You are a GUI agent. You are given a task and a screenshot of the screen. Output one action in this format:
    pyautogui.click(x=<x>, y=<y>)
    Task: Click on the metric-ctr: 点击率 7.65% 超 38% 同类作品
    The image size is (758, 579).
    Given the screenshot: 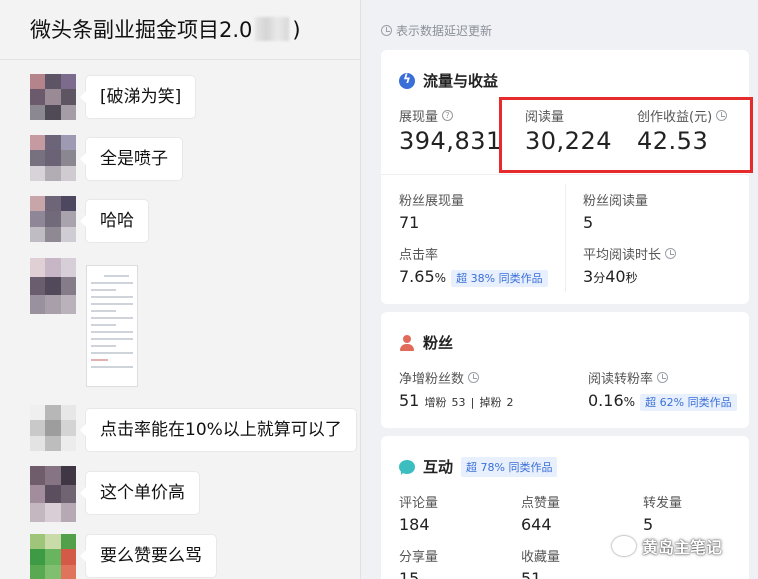 What is the action you would take?
    pyautogui.click(x=473, y=265)
    